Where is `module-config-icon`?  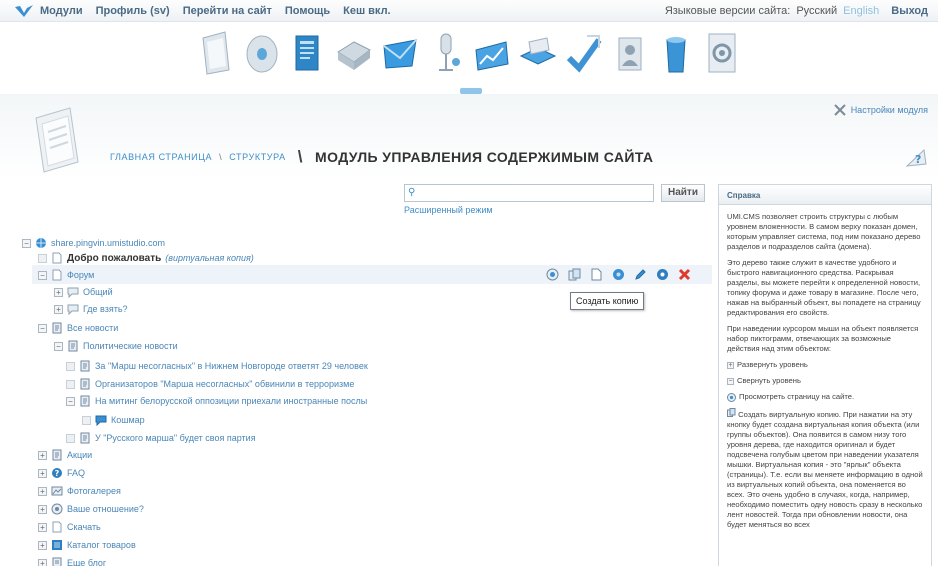 module-config-icon is located at coordinates (722, 53).